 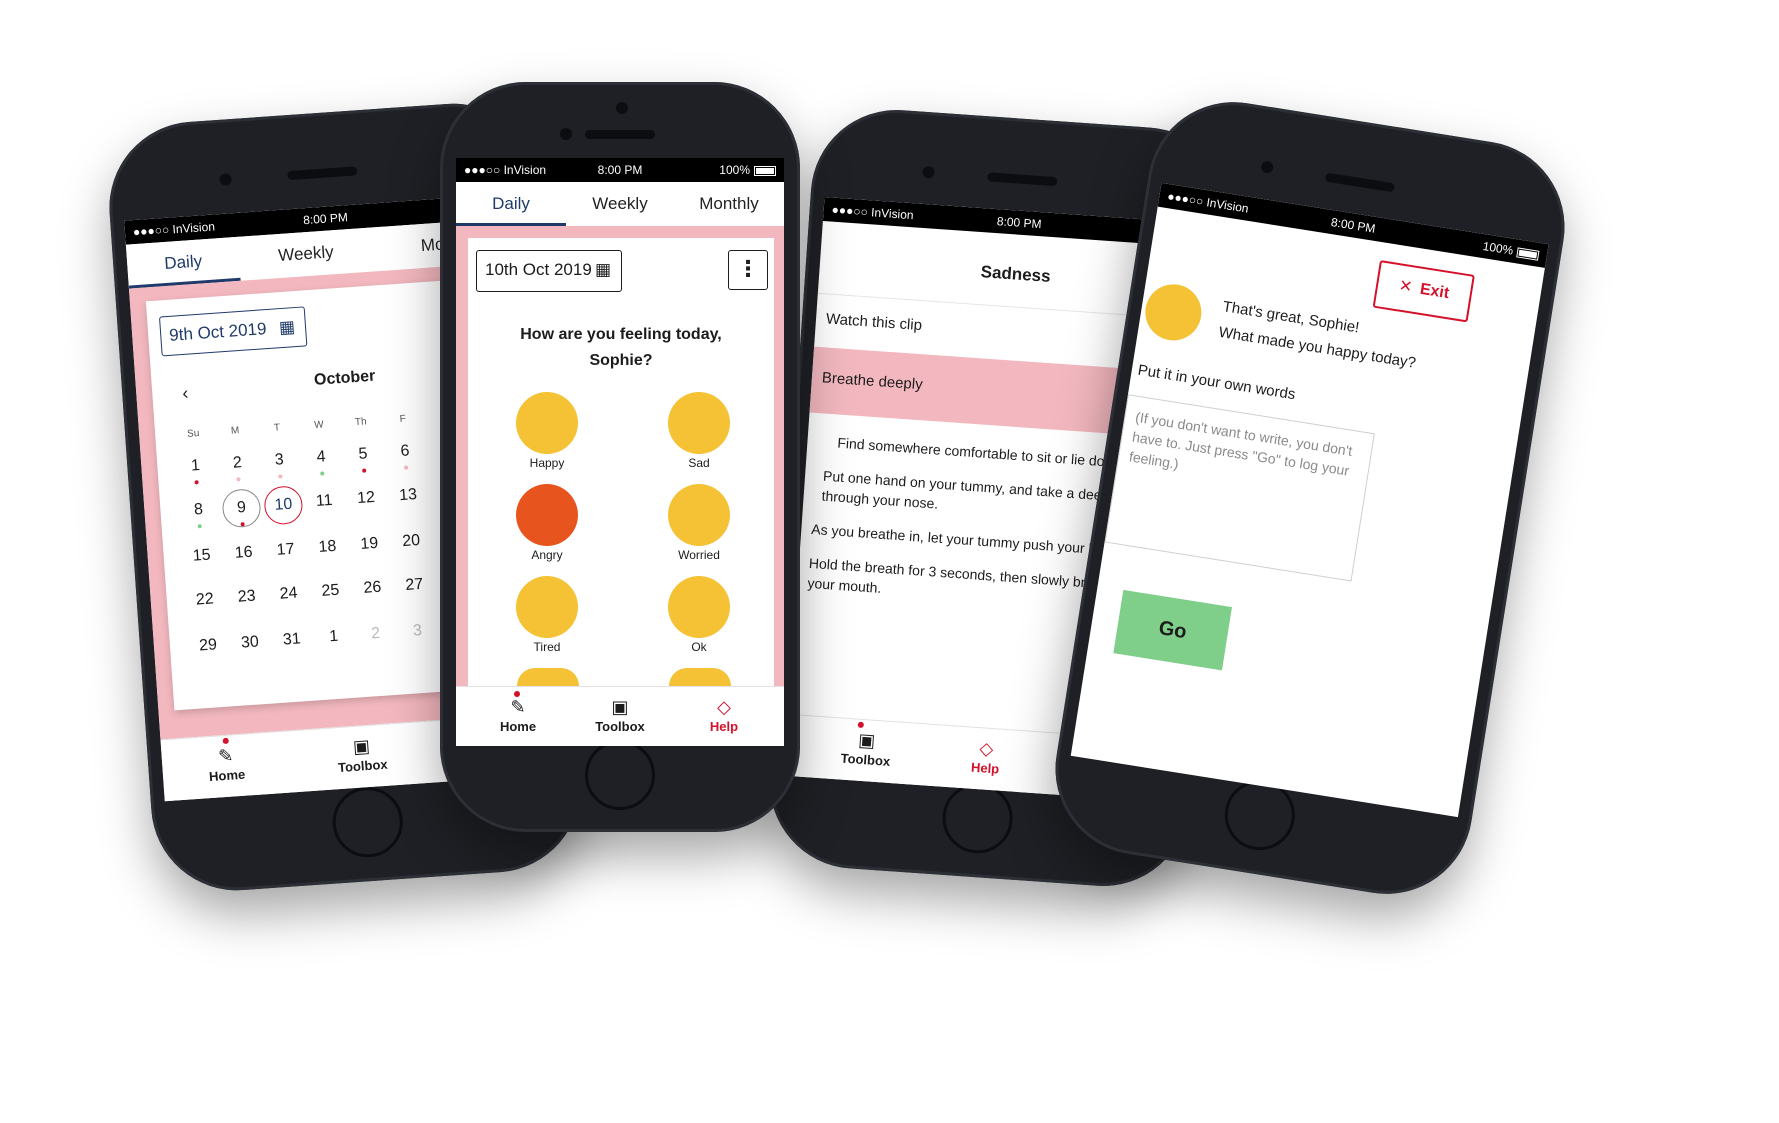 I want to click on calendar-day: 8, so click(x=198, y=510).